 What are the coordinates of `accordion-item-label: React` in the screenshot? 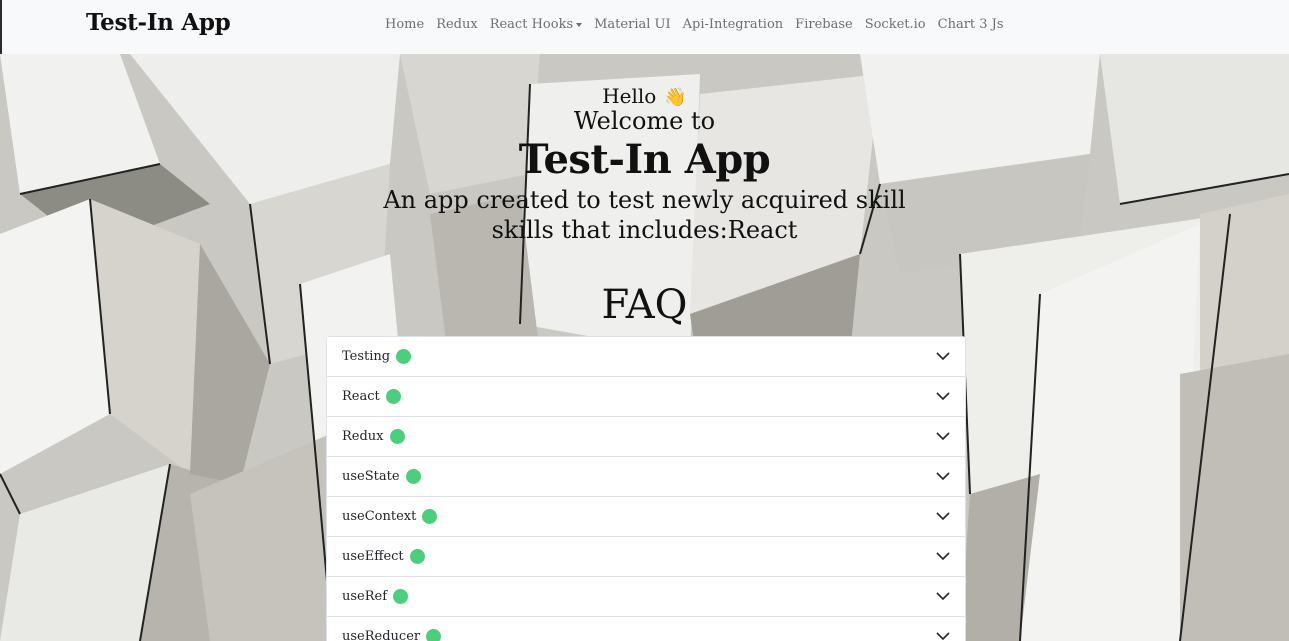 It's located at (361, 396).